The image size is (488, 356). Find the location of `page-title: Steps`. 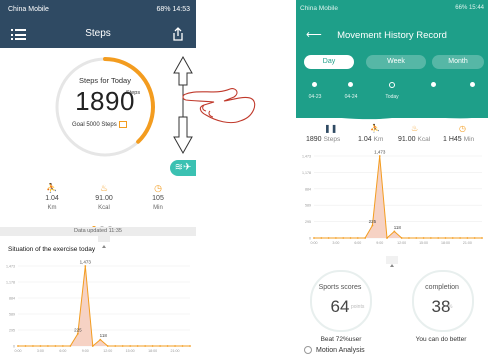

page-title: Steps is located at coordinates (98, 33).